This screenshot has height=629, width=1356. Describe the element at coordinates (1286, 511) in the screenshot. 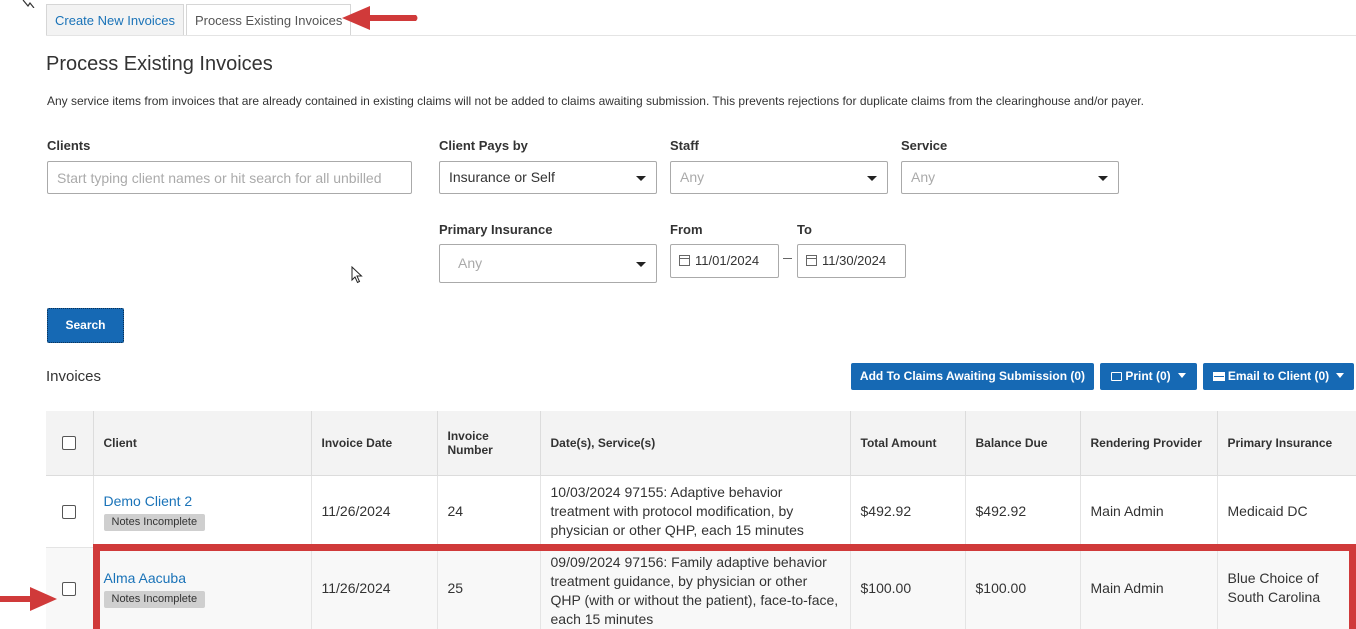

I see `primary-insurance-cell: Medicaid DC` at that location.